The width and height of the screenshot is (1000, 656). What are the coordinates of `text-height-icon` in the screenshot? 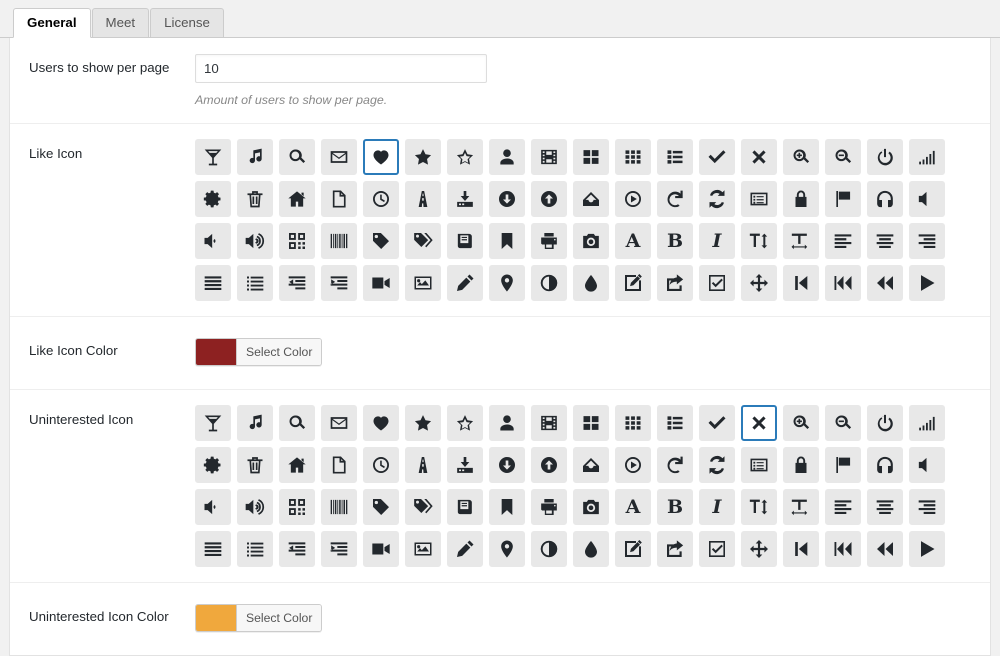 It's located at (759, 507).